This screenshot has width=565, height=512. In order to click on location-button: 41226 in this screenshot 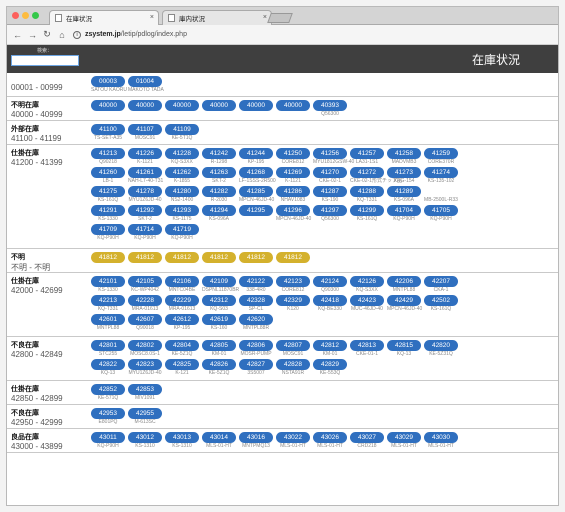, I will do `click(145, 153)`.